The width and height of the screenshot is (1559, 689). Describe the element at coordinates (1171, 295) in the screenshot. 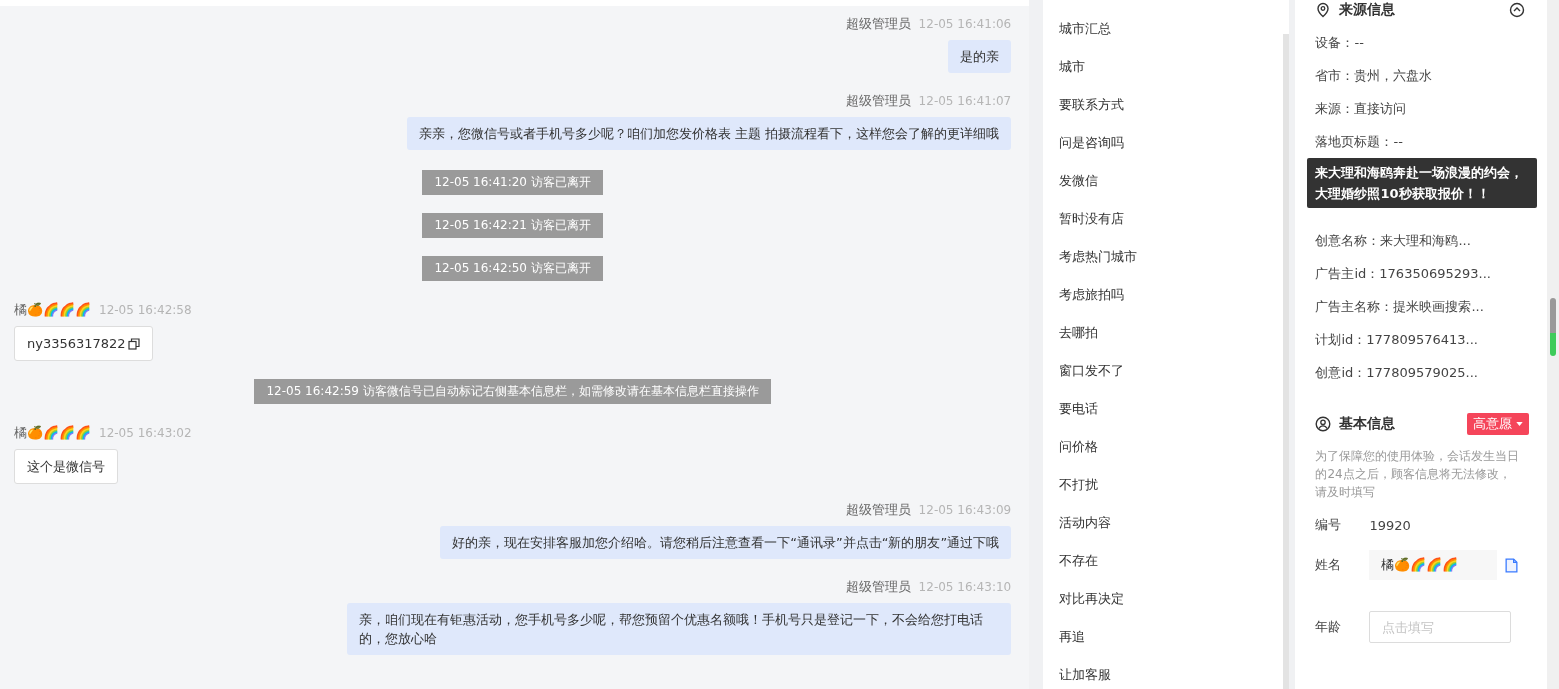

I see `quick-reply-item: 考虑旅拍吗` at that location.